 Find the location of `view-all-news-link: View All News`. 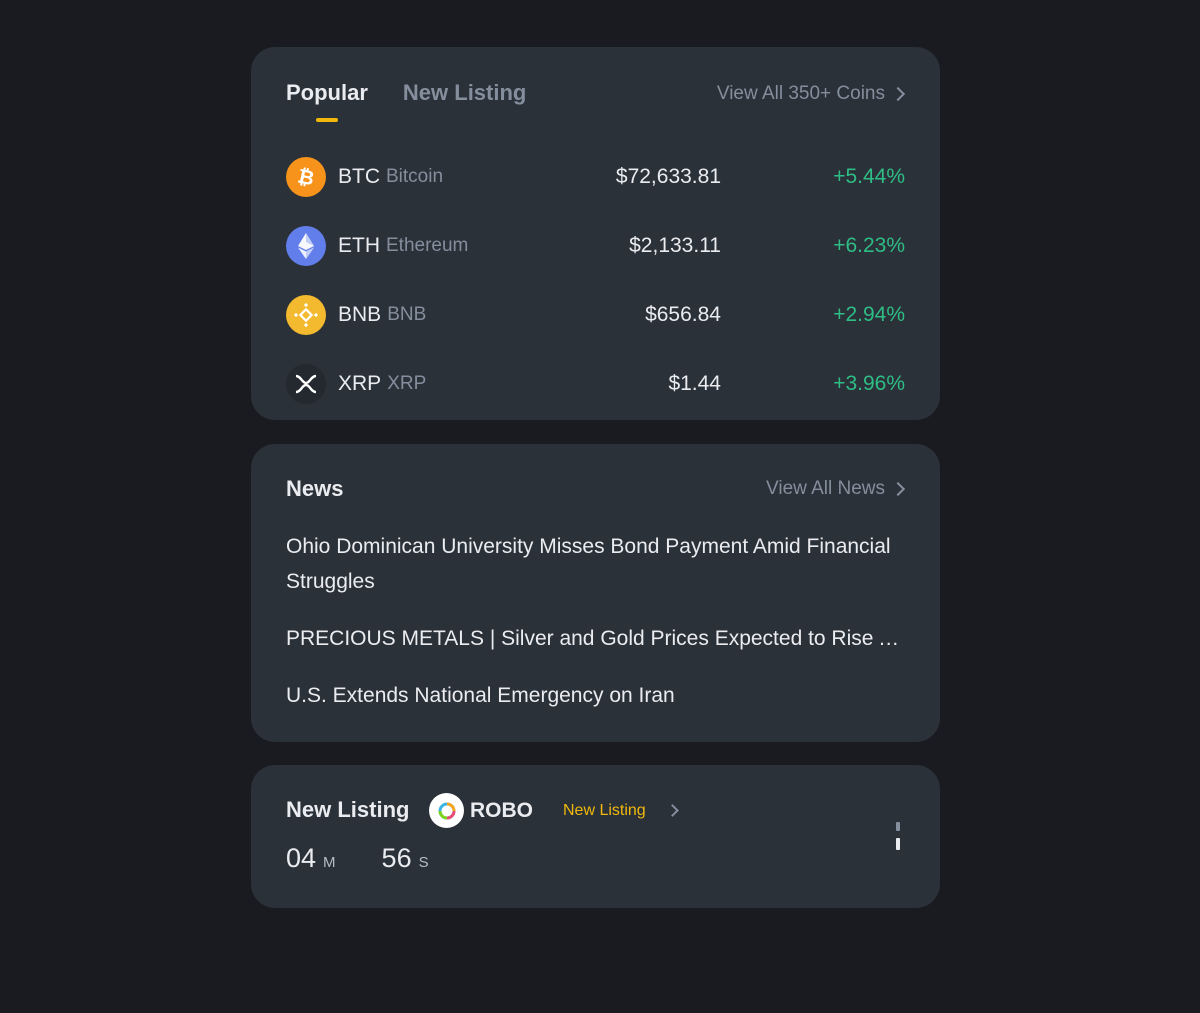

view-all-news-link: View All News is located at coordinates (836, 489).